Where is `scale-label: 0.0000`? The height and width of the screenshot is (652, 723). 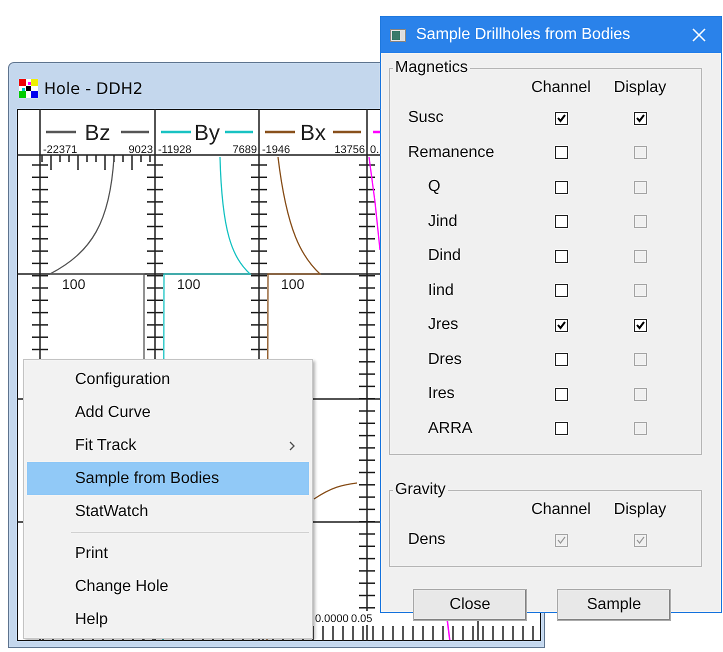 scale-label: 0.0000 is located at coordinates (332, 619).